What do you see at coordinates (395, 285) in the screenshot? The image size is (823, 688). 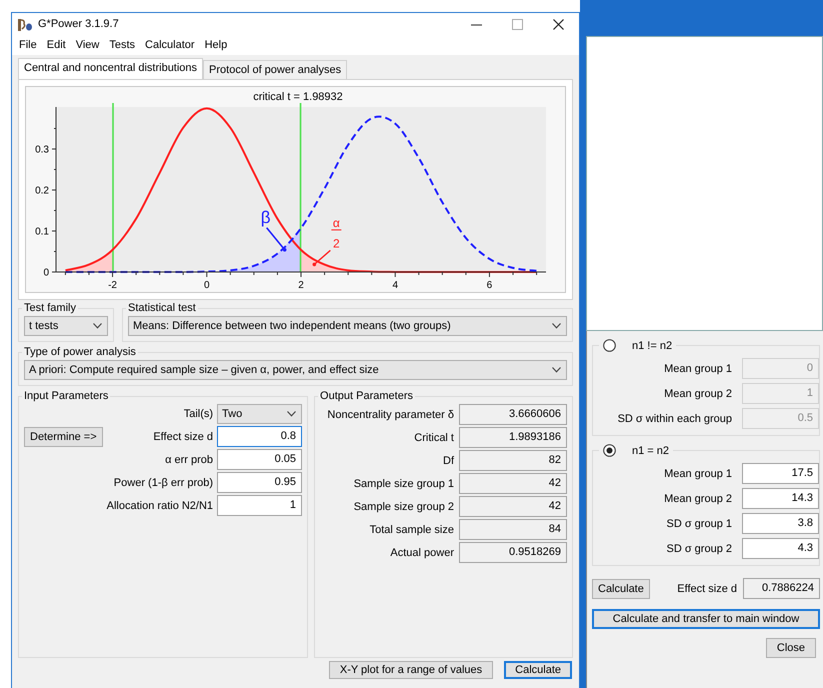 I see `axis-label: 4` at bounding box center [395, 285].